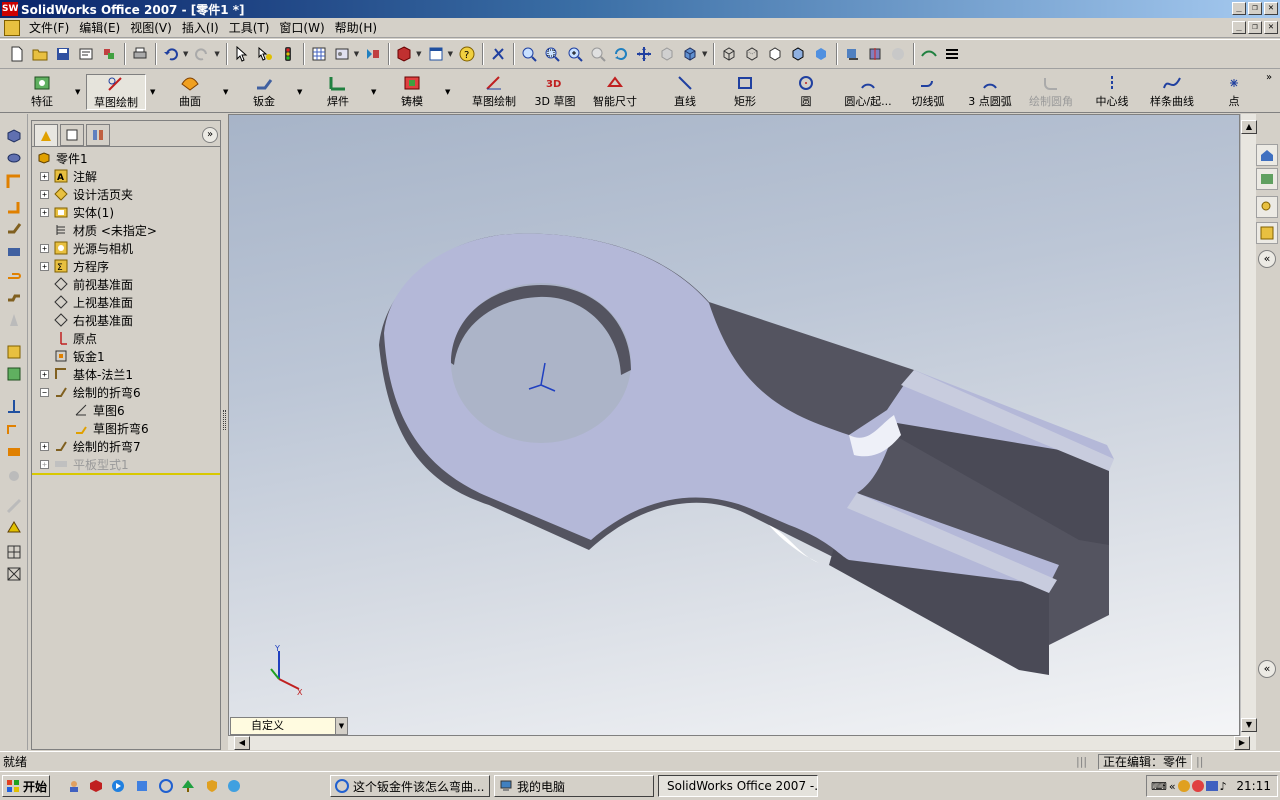 Image resolution: width=1280 pixels, height=800 pixels. Describe the element at coordinates (412, 92) in the screenshot. I see `cmd-mold: 铸模` at that location.